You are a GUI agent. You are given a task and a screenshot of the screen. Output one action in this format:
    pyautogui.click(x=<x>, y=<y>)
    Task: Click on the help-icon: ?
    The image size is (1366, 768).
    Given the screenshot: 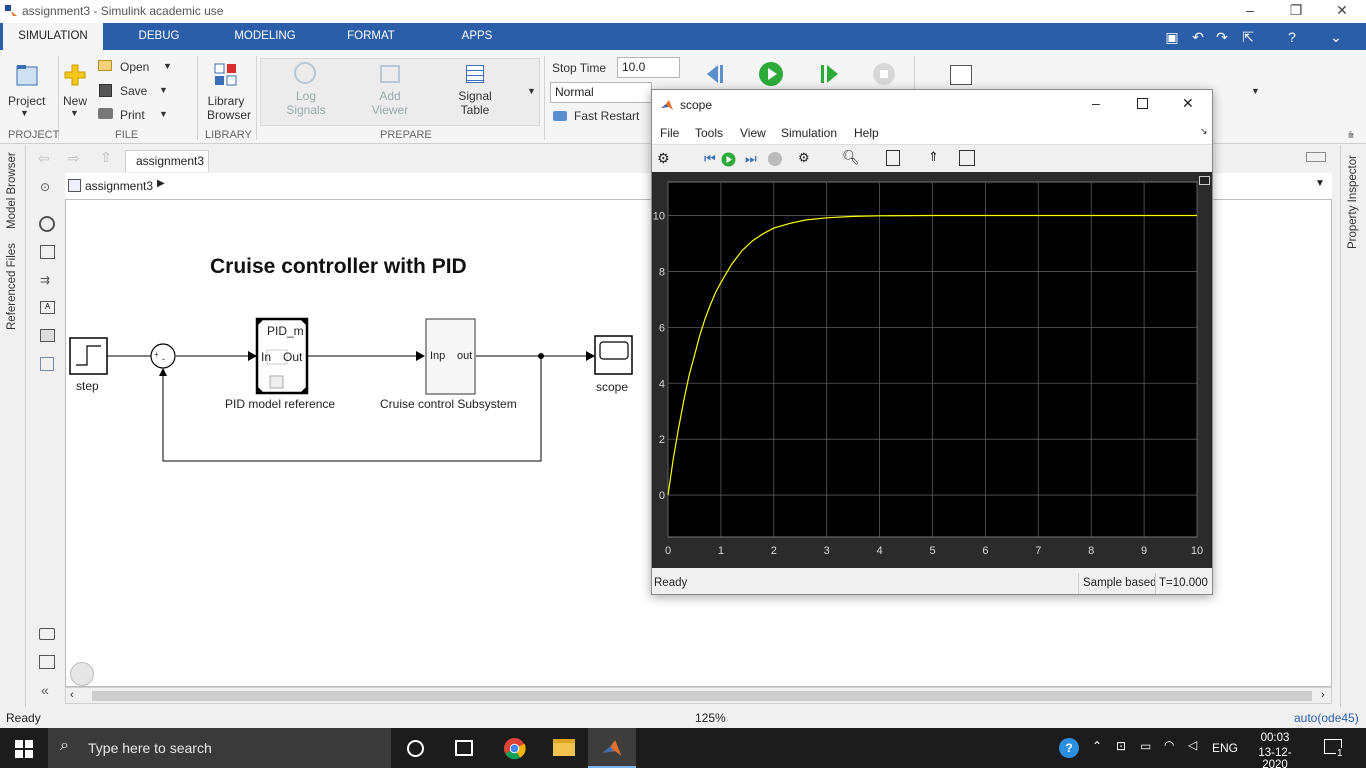 What is the action you would take?
    pyautogui.click(x=1292, y=37)
    